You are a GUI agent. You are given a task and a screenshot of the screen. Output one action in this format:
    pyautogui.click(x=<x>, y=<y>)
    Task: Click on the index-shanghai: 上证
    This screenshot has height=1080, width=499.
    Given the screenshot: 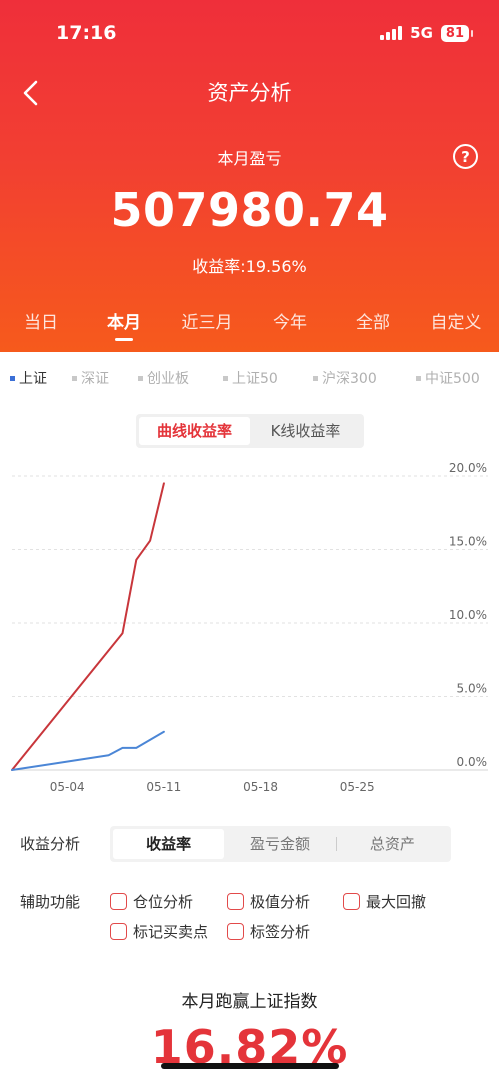 What is the action you would take?
    pyautogui.click(x=28, y=378)
    